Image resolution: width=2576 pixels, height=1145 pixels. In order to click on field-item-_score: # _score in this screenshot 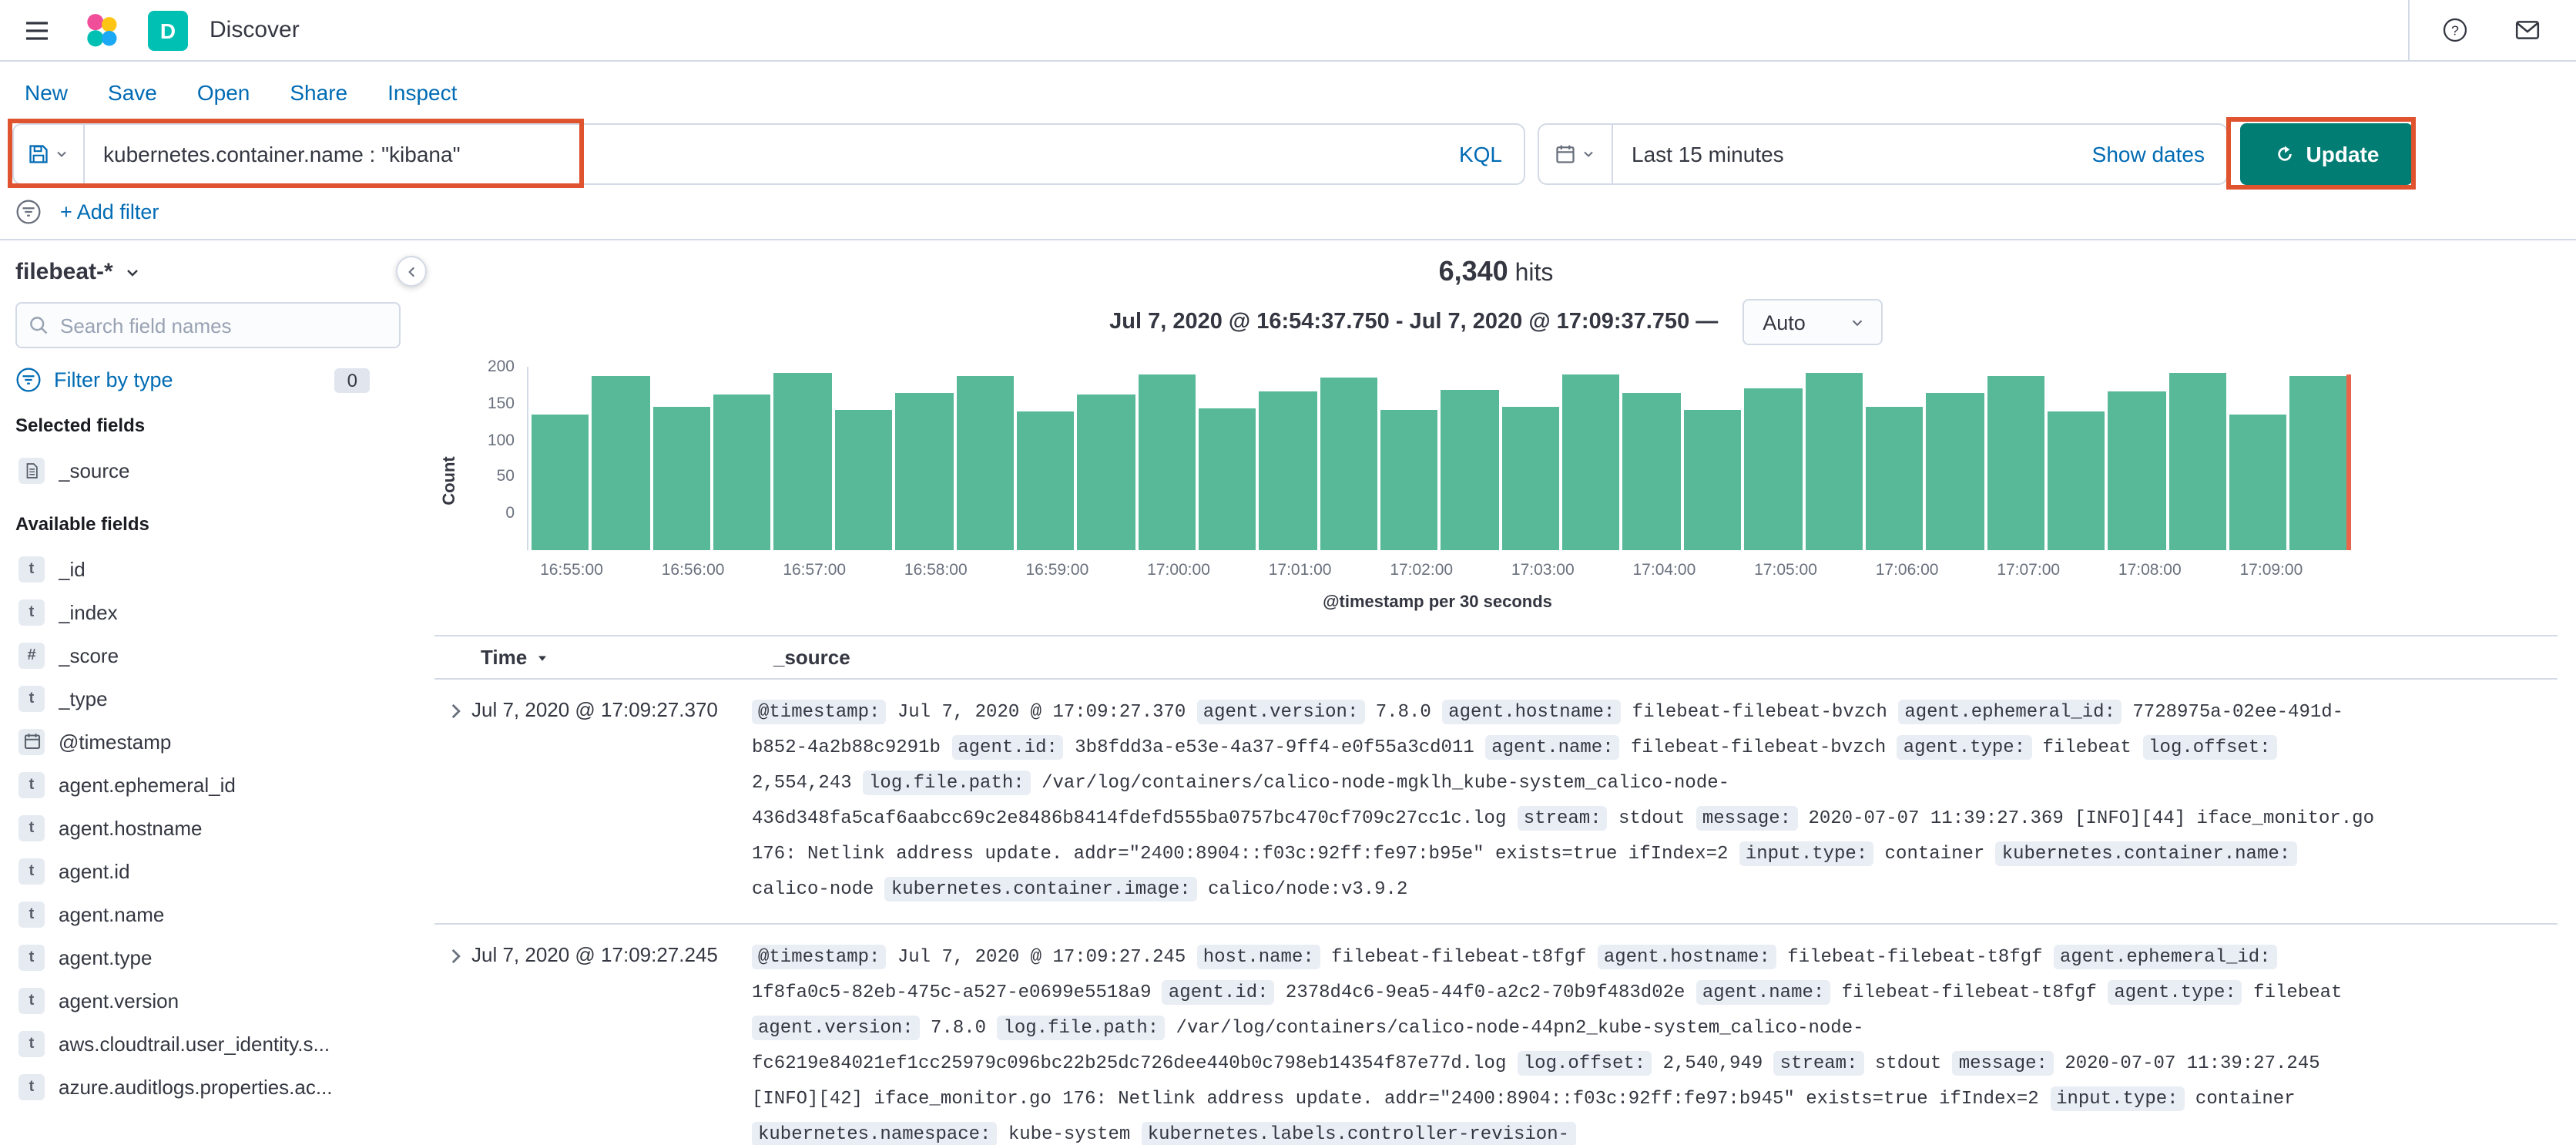, I will do `click(208, 655)`.